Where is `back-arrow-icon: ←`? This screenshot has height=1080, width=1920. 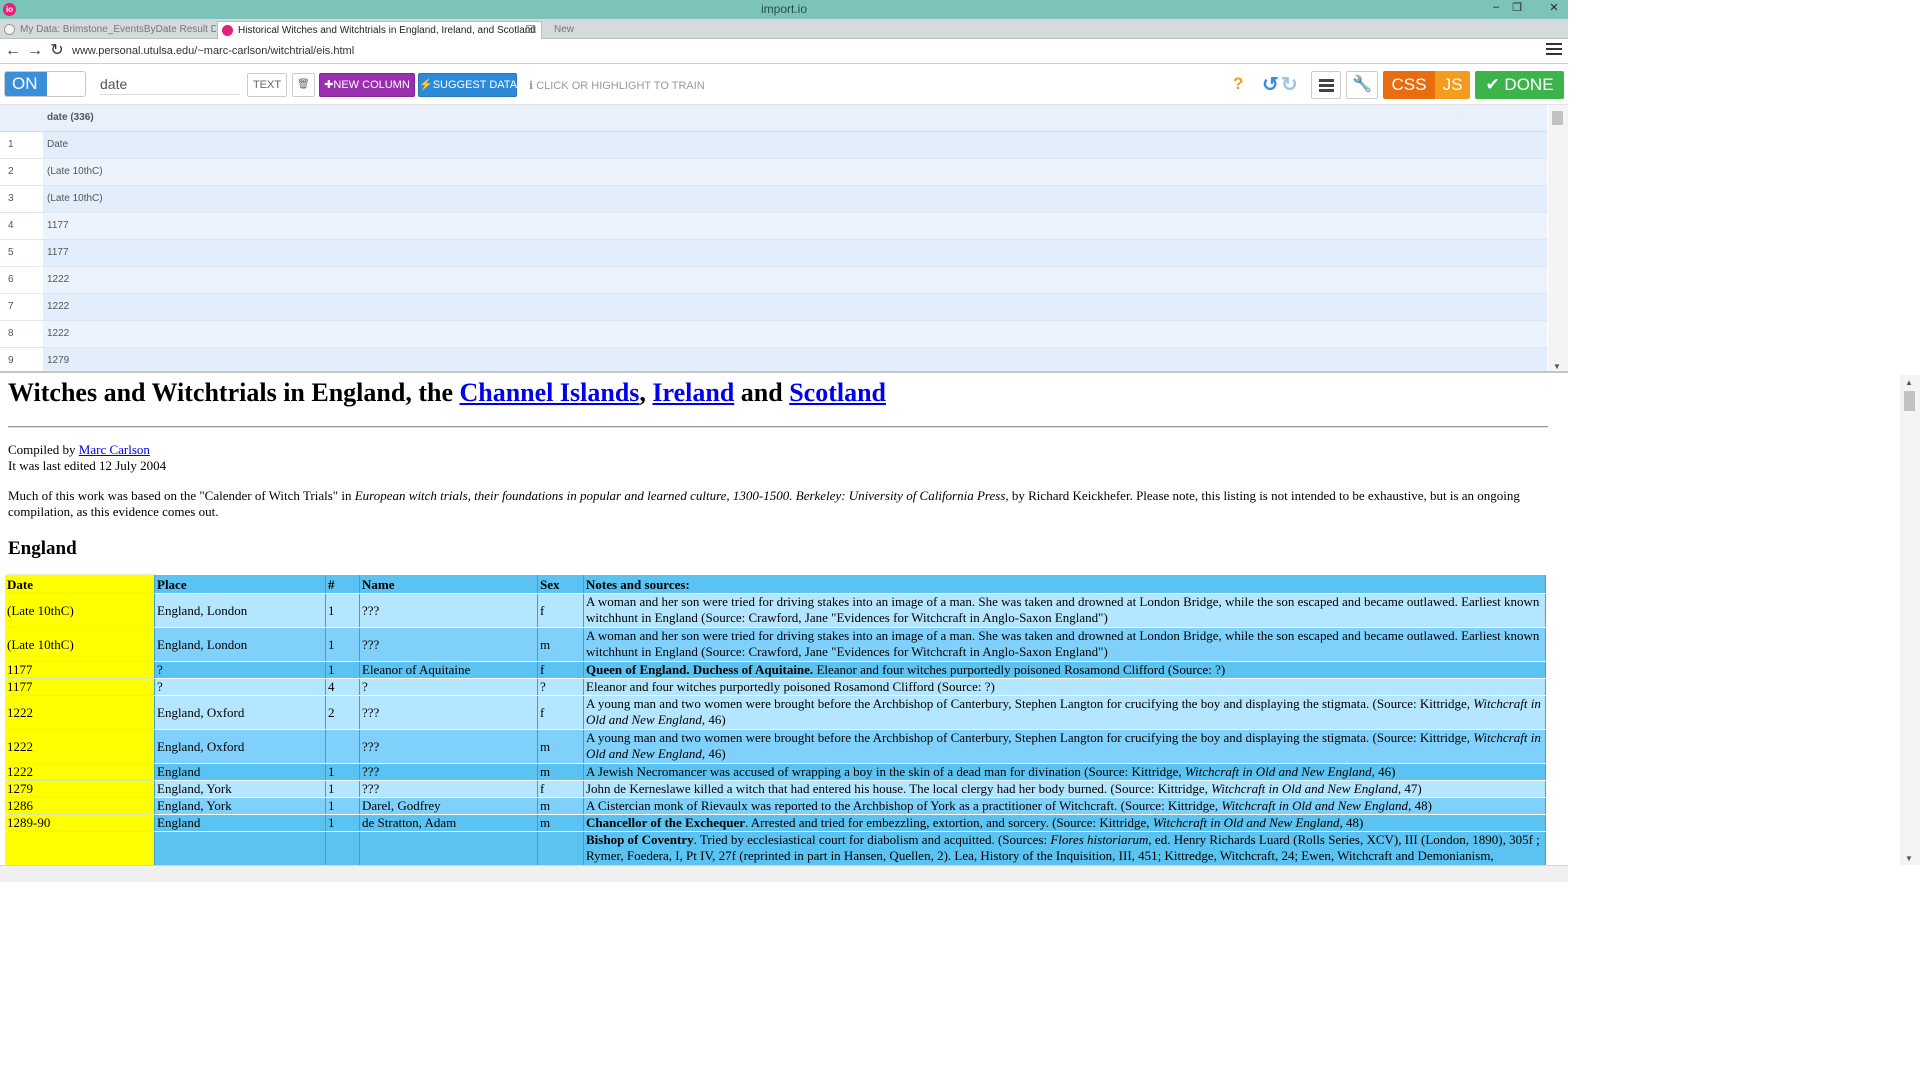
back-arrow-icon: ← is located at coordinates (13, 51).